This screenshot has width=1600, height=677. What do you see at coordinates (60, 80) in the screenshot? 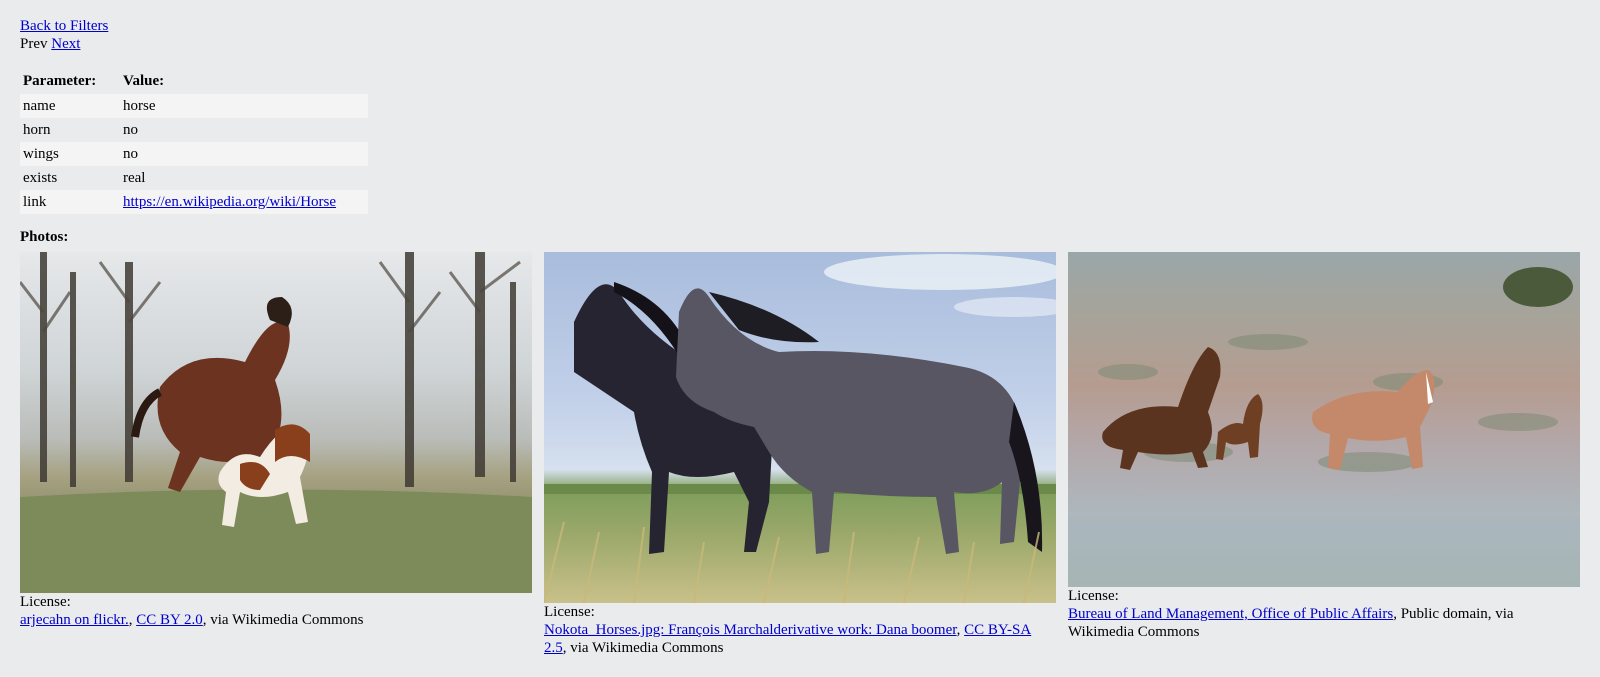
I see `header-parameter: Parameter:` at bounding box center [60, 80].